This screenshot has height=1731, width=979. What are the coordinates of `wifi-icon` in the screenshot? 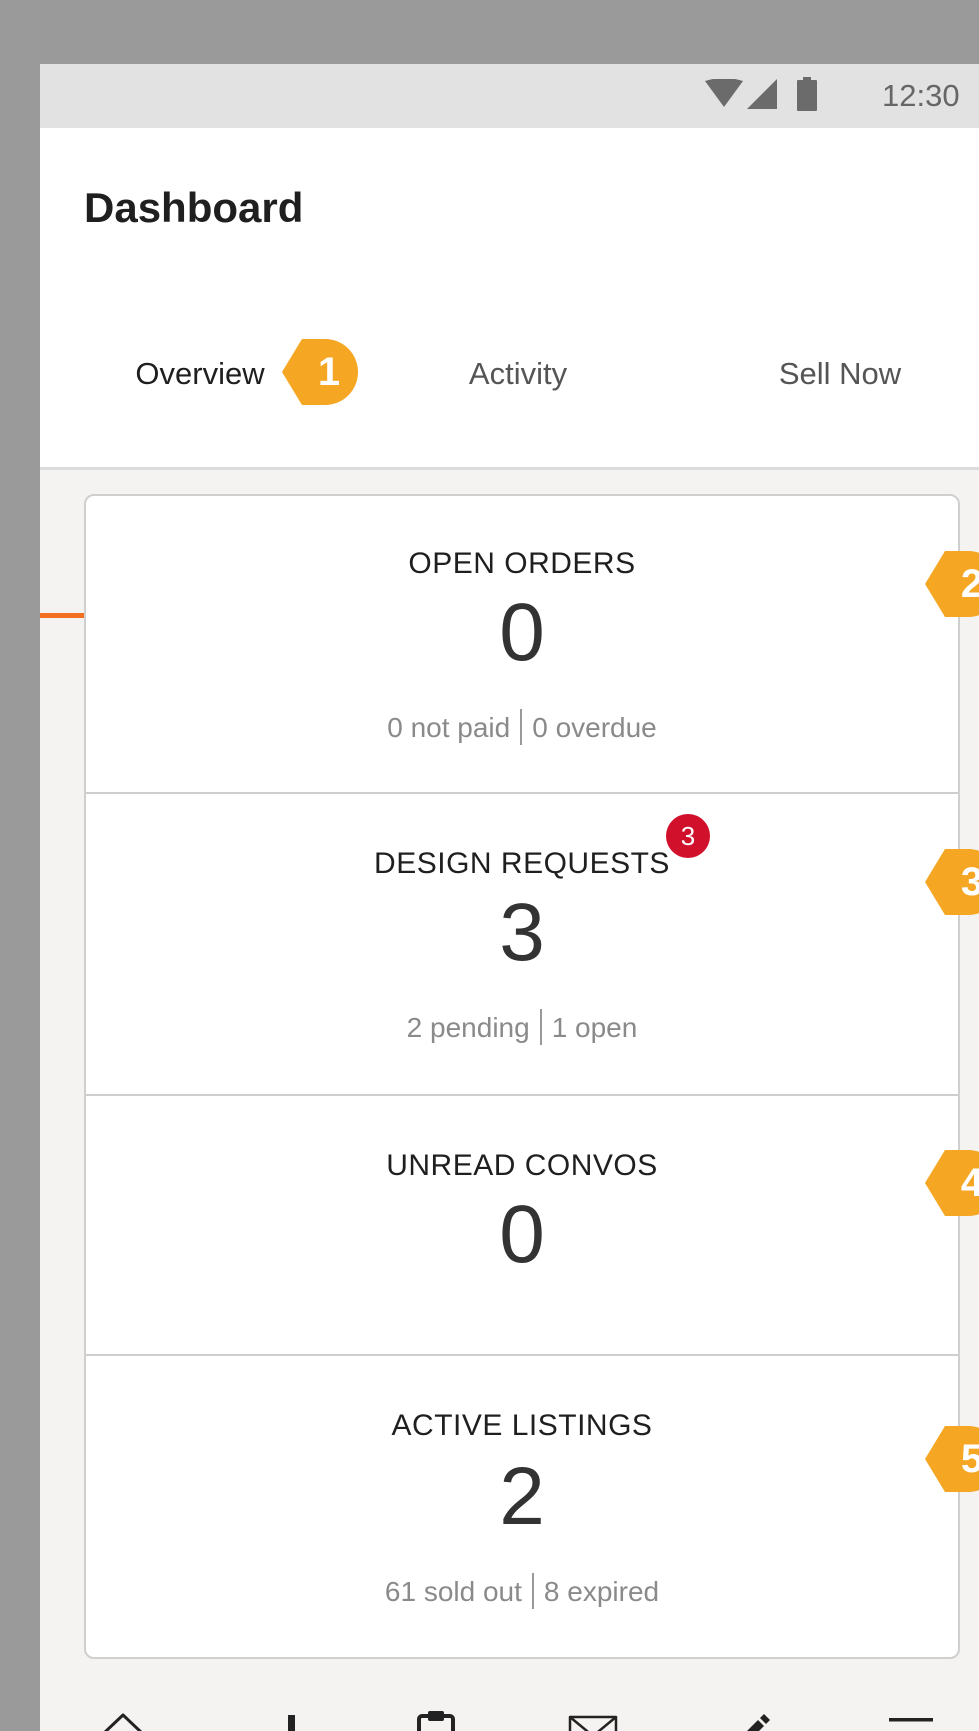 It's located at (724, 95).